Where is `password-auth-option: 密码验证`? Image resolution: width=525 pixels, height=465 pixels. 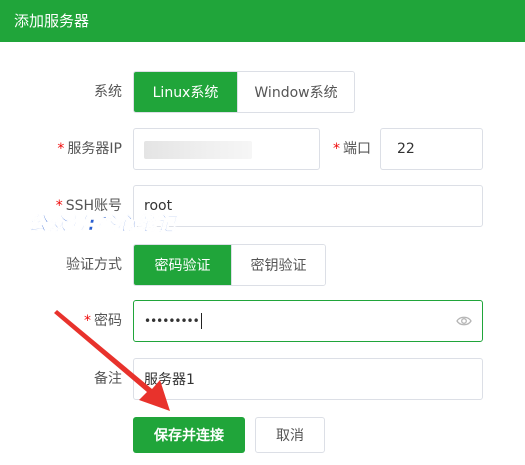
password-auth-option: 密码验证 is located at coordinates (182, 265).